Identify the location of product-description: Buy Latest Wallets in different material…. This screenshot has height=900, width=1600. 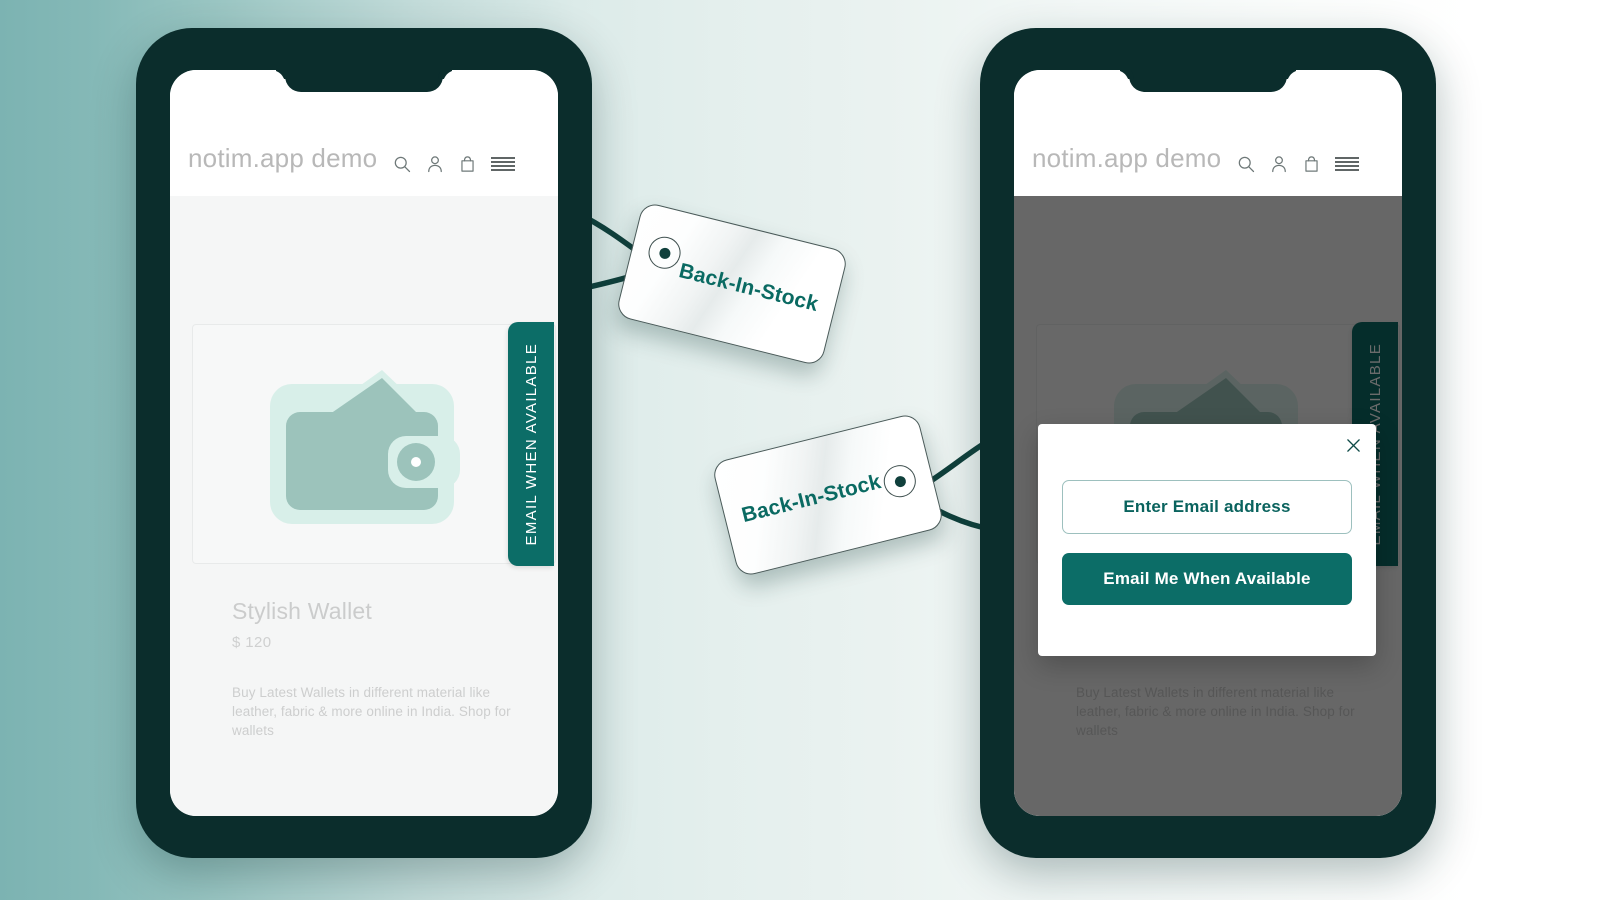
(371, 712).